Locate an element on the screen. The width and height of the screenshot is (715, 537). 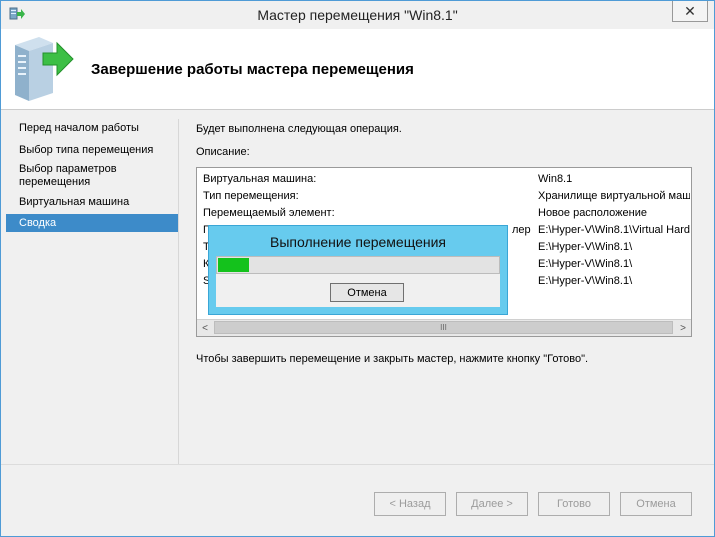
horizontal-scrollbar: < III > is located at coordinates (444, 327).